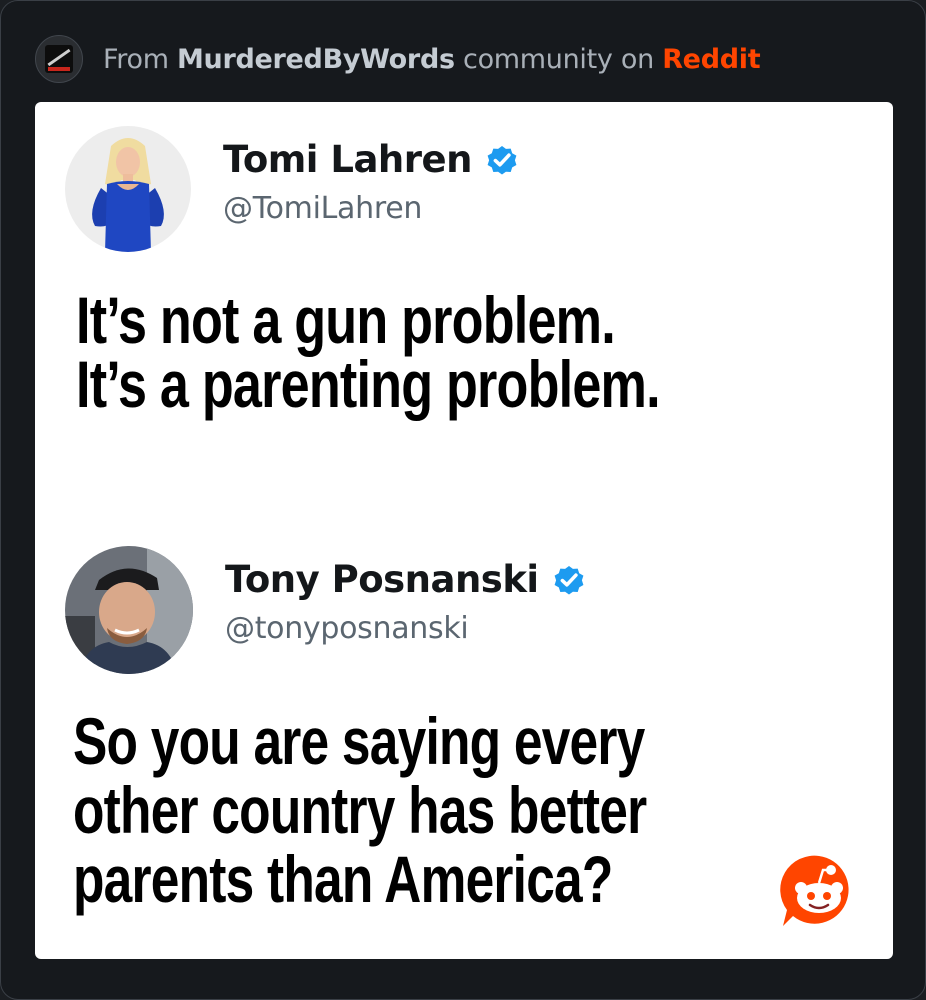 This screenshot has height=1000, width=926. Describe the element at coordinates (140, 59) in the screenshot. I see `source-prefix: From` at that location.